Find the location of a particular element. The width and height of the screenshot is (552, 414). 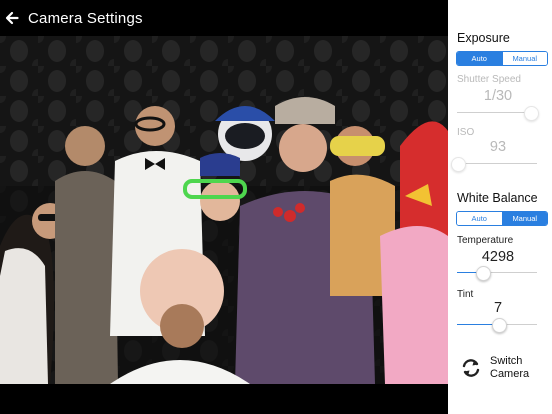

shutter-speed-value: 1/30 is located at coordinates (498, 96).